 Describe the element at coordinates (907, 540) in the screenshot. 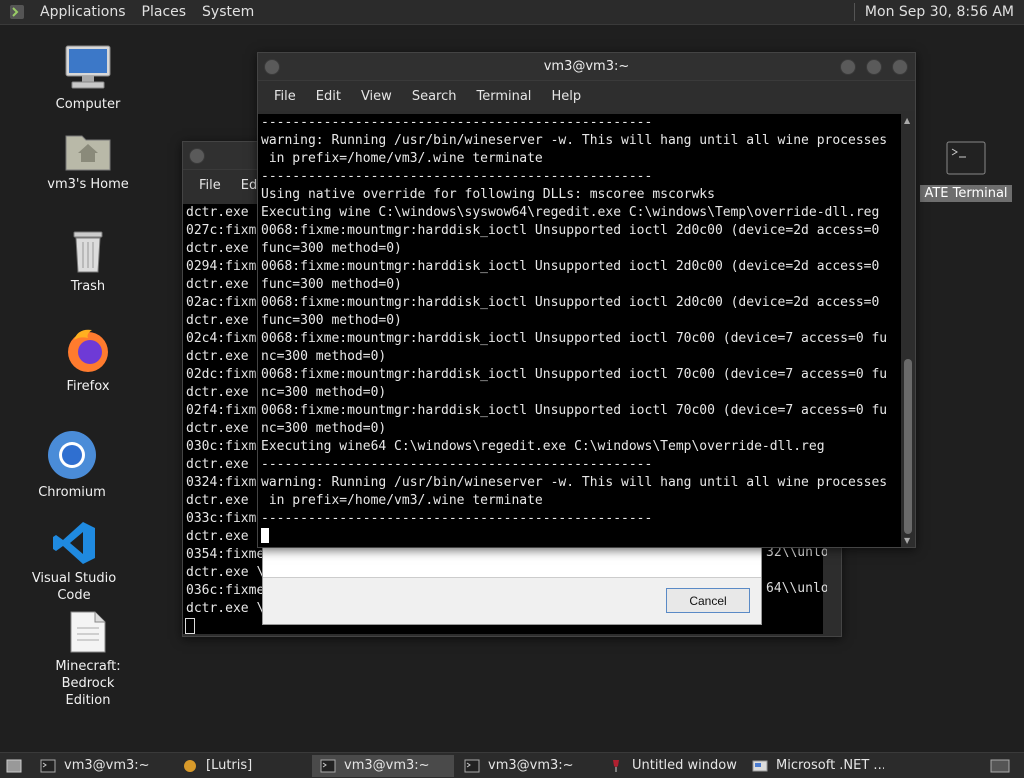

I see `scroll-down-icon: ▼` at that location.